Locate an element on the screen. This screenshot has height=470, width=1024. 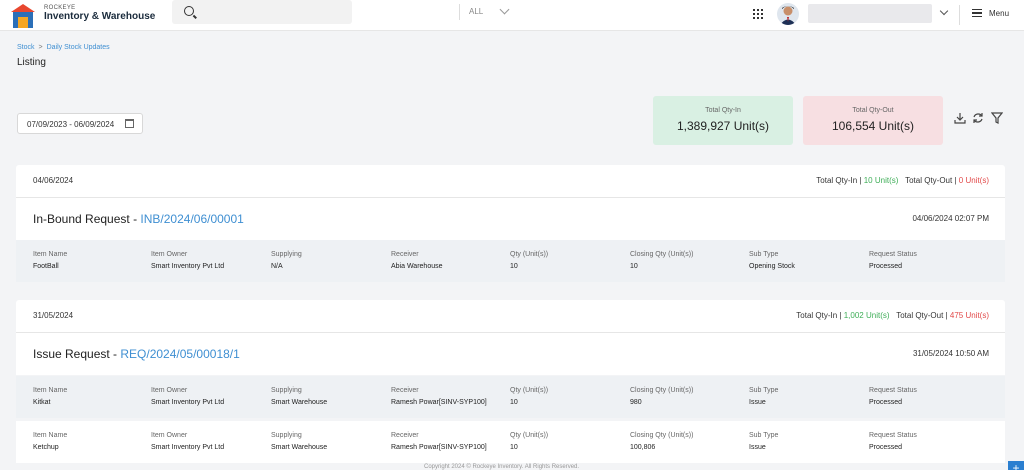
request-title: In-Bound Request - INB/2024/06/00001 is located at coordinates (138, 219).